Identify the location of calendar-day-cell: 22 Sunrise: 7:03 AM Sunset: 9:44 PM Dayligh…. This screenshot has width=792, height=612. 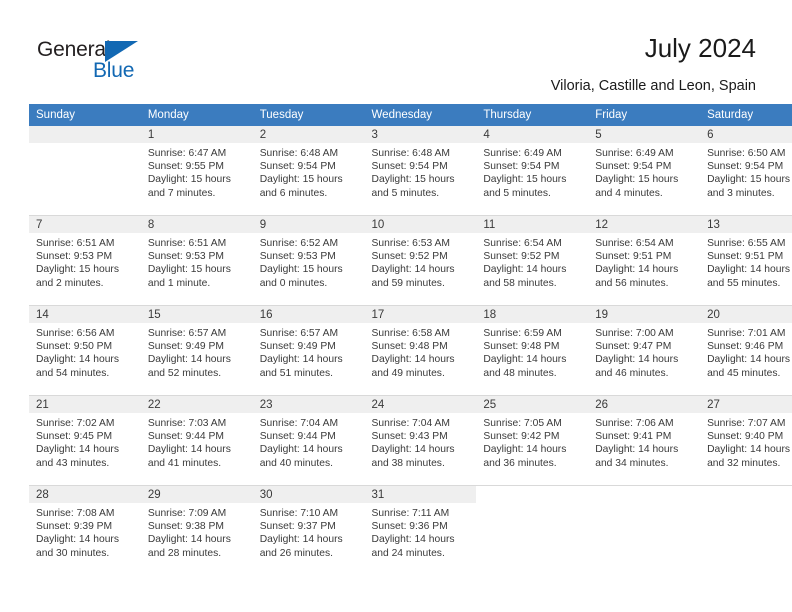
(196, 440).